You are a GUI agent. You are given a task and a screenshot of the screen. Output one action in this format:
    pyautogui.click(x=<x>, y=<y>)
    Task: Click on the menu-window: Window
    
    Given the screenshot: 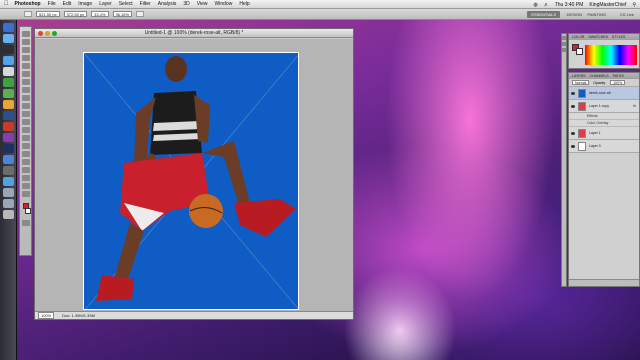 What is the action you would take?
    pyautogui.click(x=224, y=4)
    